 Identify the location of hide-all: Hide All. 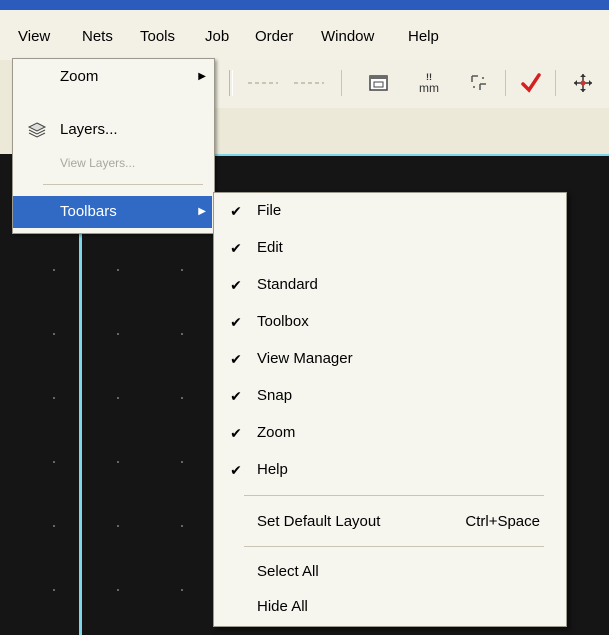
(389, 607).